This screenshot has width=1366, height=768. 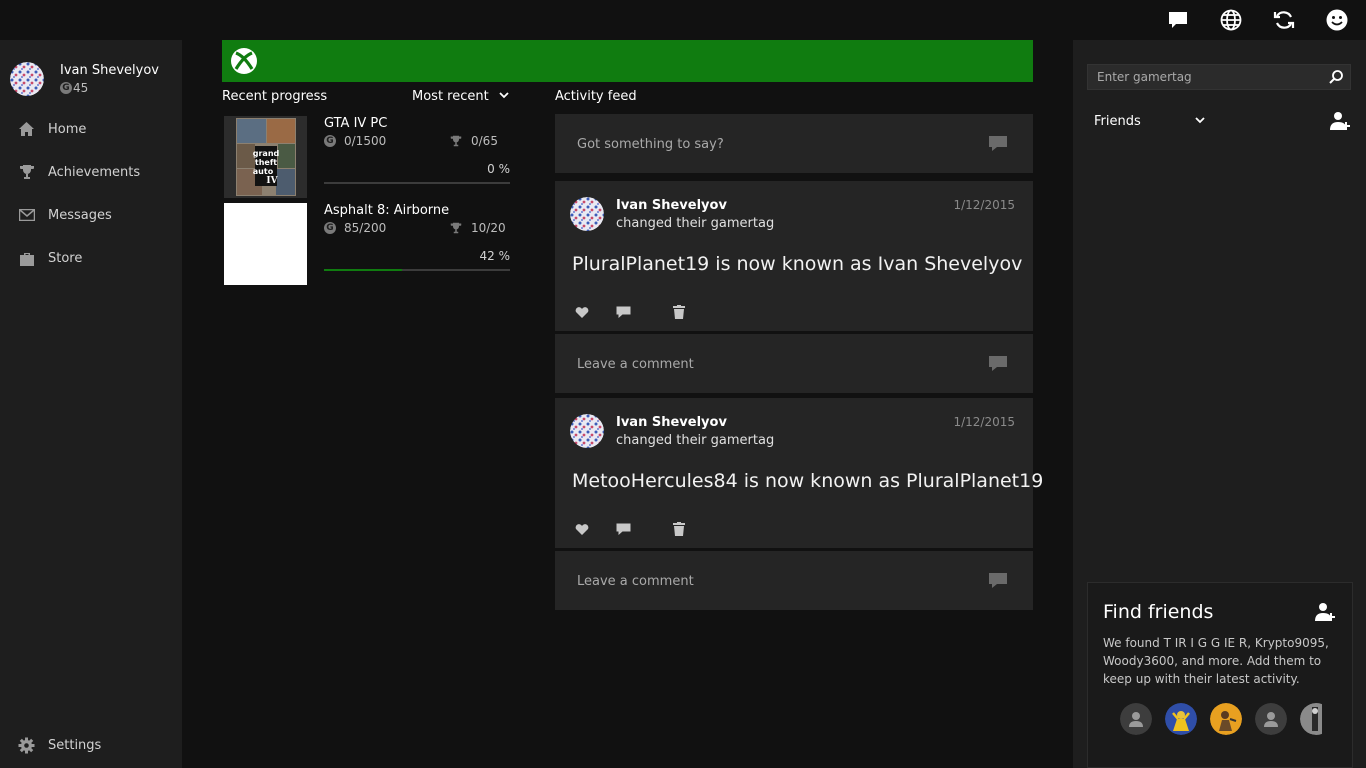 I want to click on game-achievements-value: 10/20, so click(x=488, y=228).